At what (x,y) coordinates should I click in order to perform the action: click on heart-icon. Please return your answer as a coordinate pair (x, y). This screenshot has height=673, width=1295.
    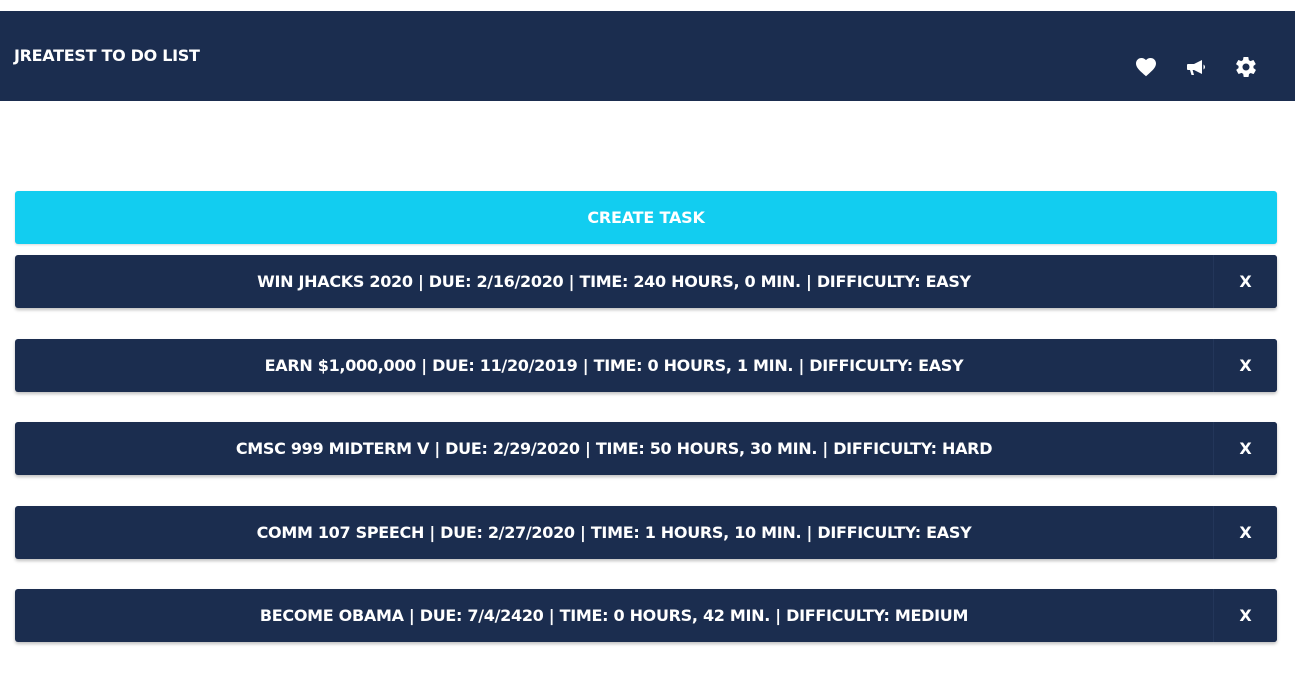
    Looking at the image, I should click on (1146, 67).